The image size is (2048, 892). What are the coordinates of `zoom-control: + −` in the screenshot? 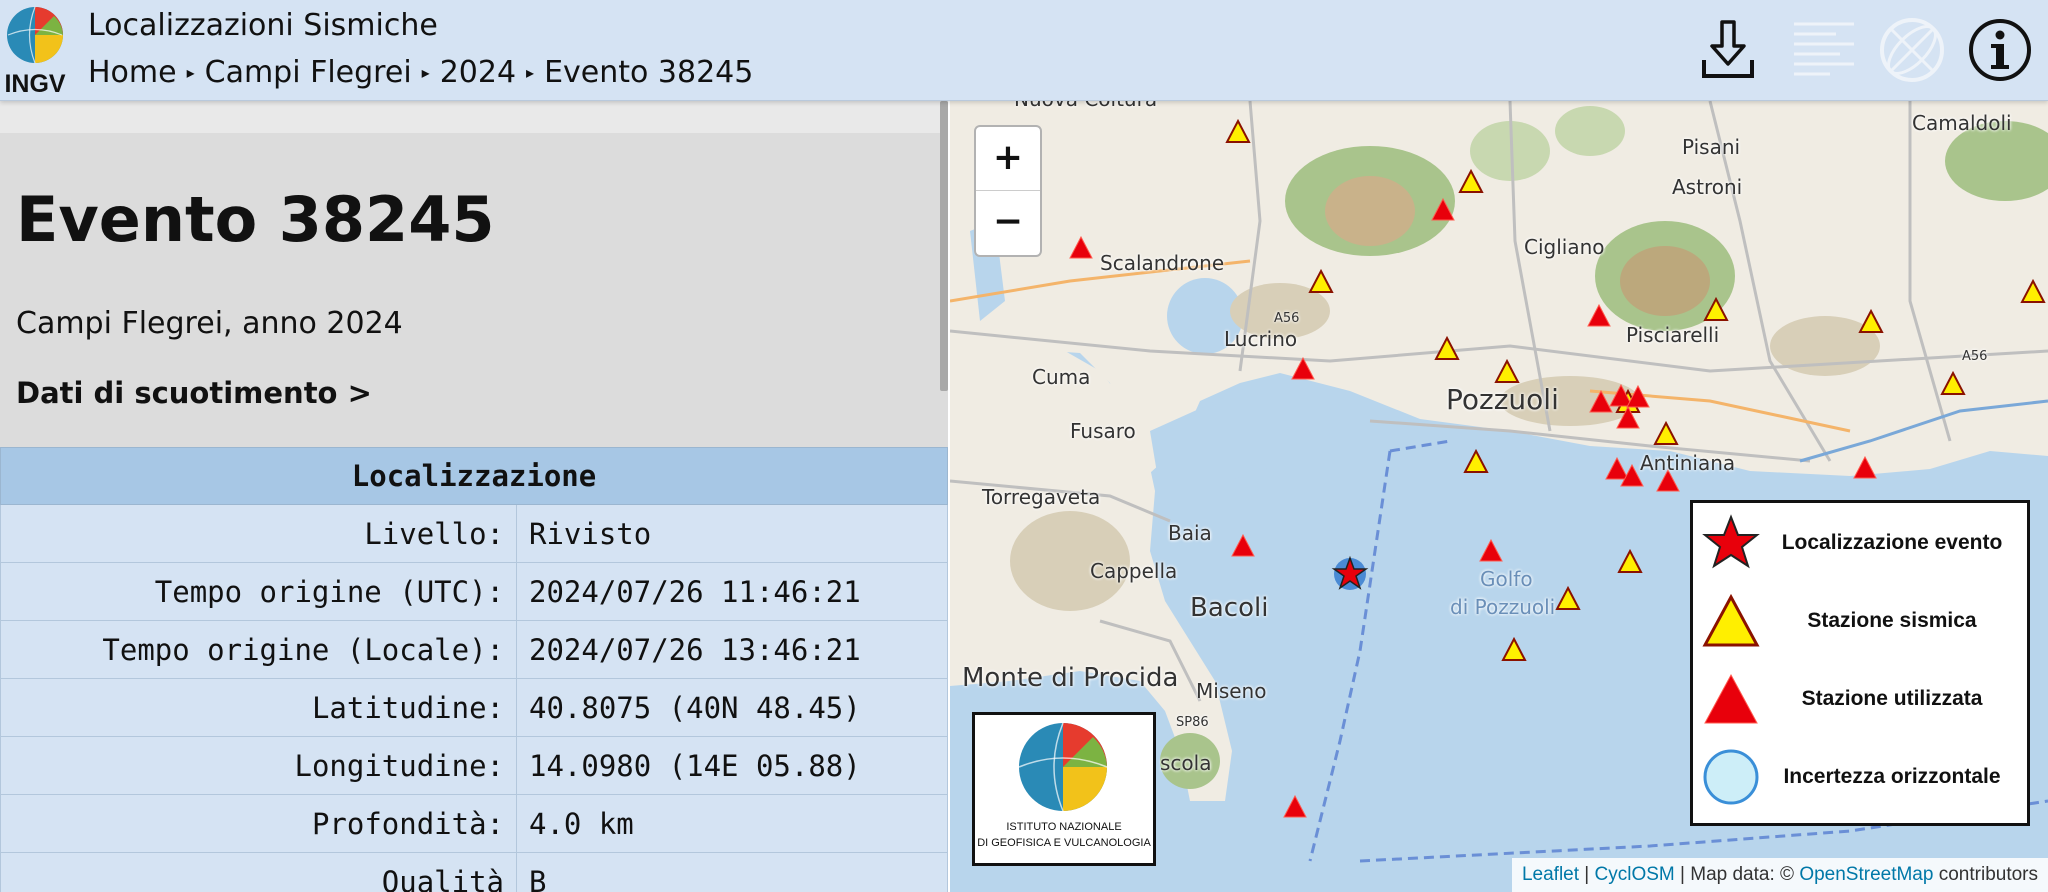 It's located at (1008, 191).